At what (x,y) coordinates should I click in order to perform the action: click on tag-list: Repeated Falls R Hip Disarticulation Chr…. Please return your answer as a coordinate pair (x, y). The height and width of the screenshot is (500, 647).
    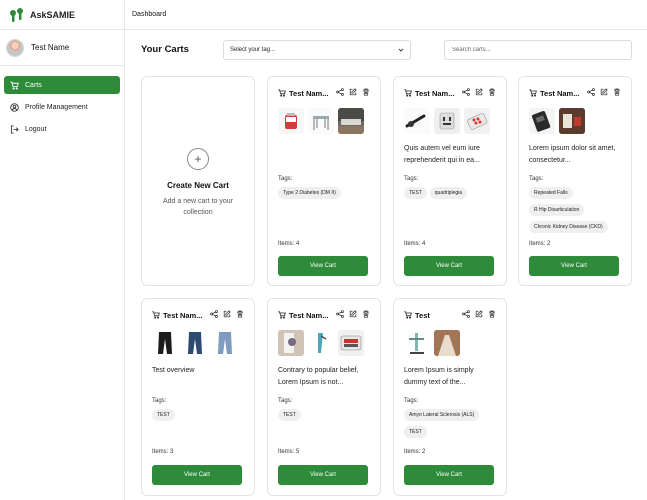
    Looking at the image, I should click on (577, 212).